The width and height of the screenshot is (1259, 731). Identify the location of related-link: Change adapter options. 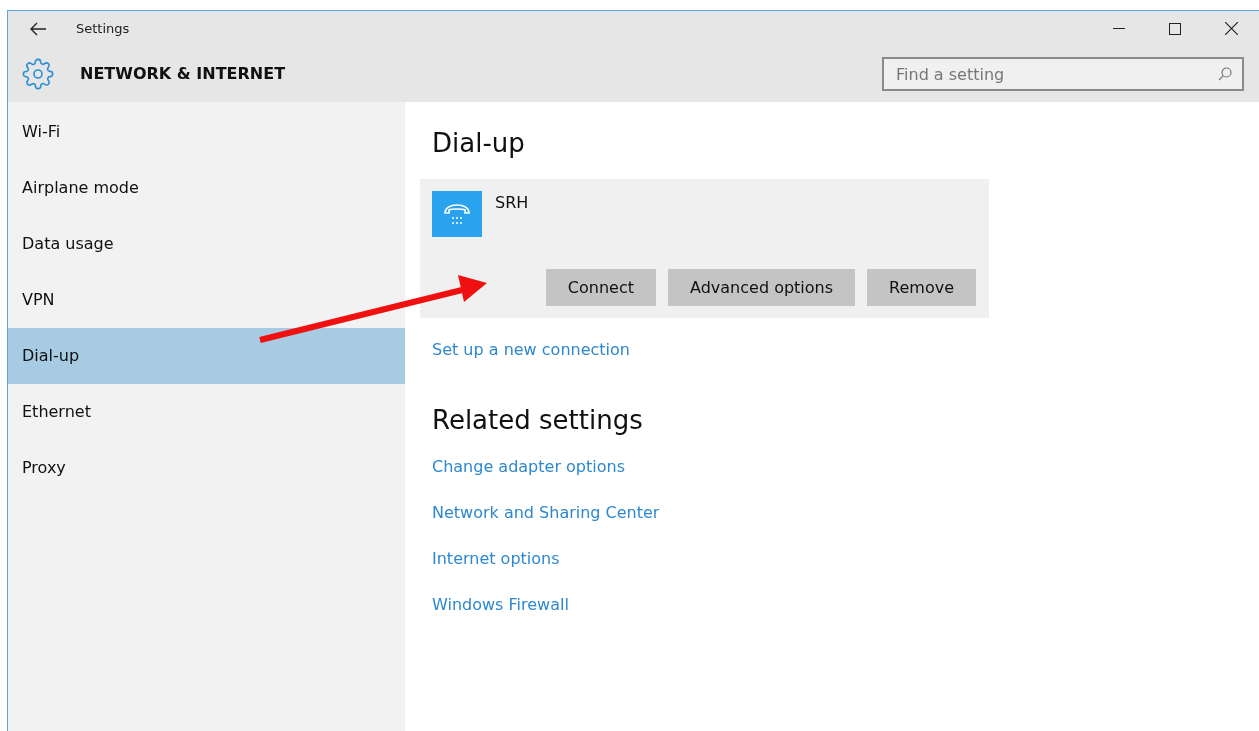
(546, 467).